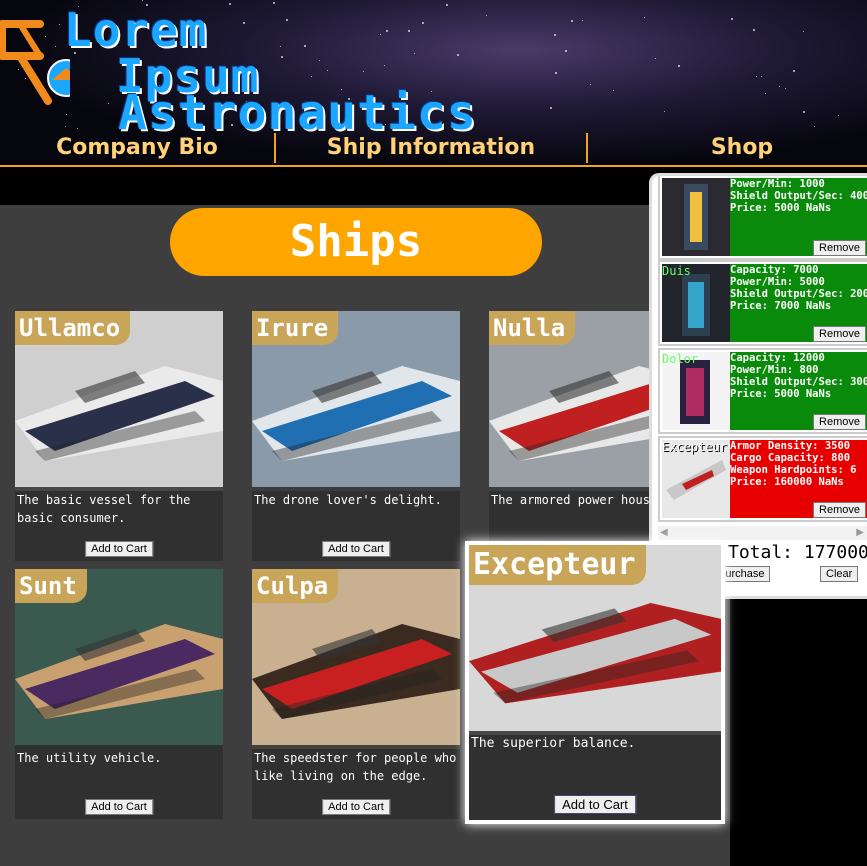  I want to click on scroll-right-icon: ▶, so click(860, 532).